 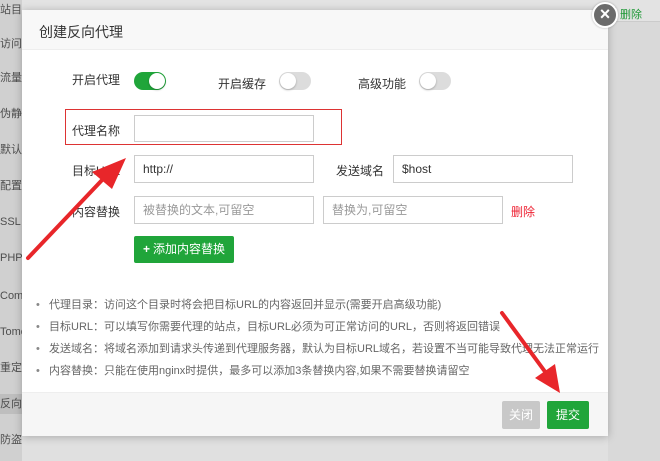 I want to click on enable-proxy-label: 开启代理, so click(x=96, y=80).